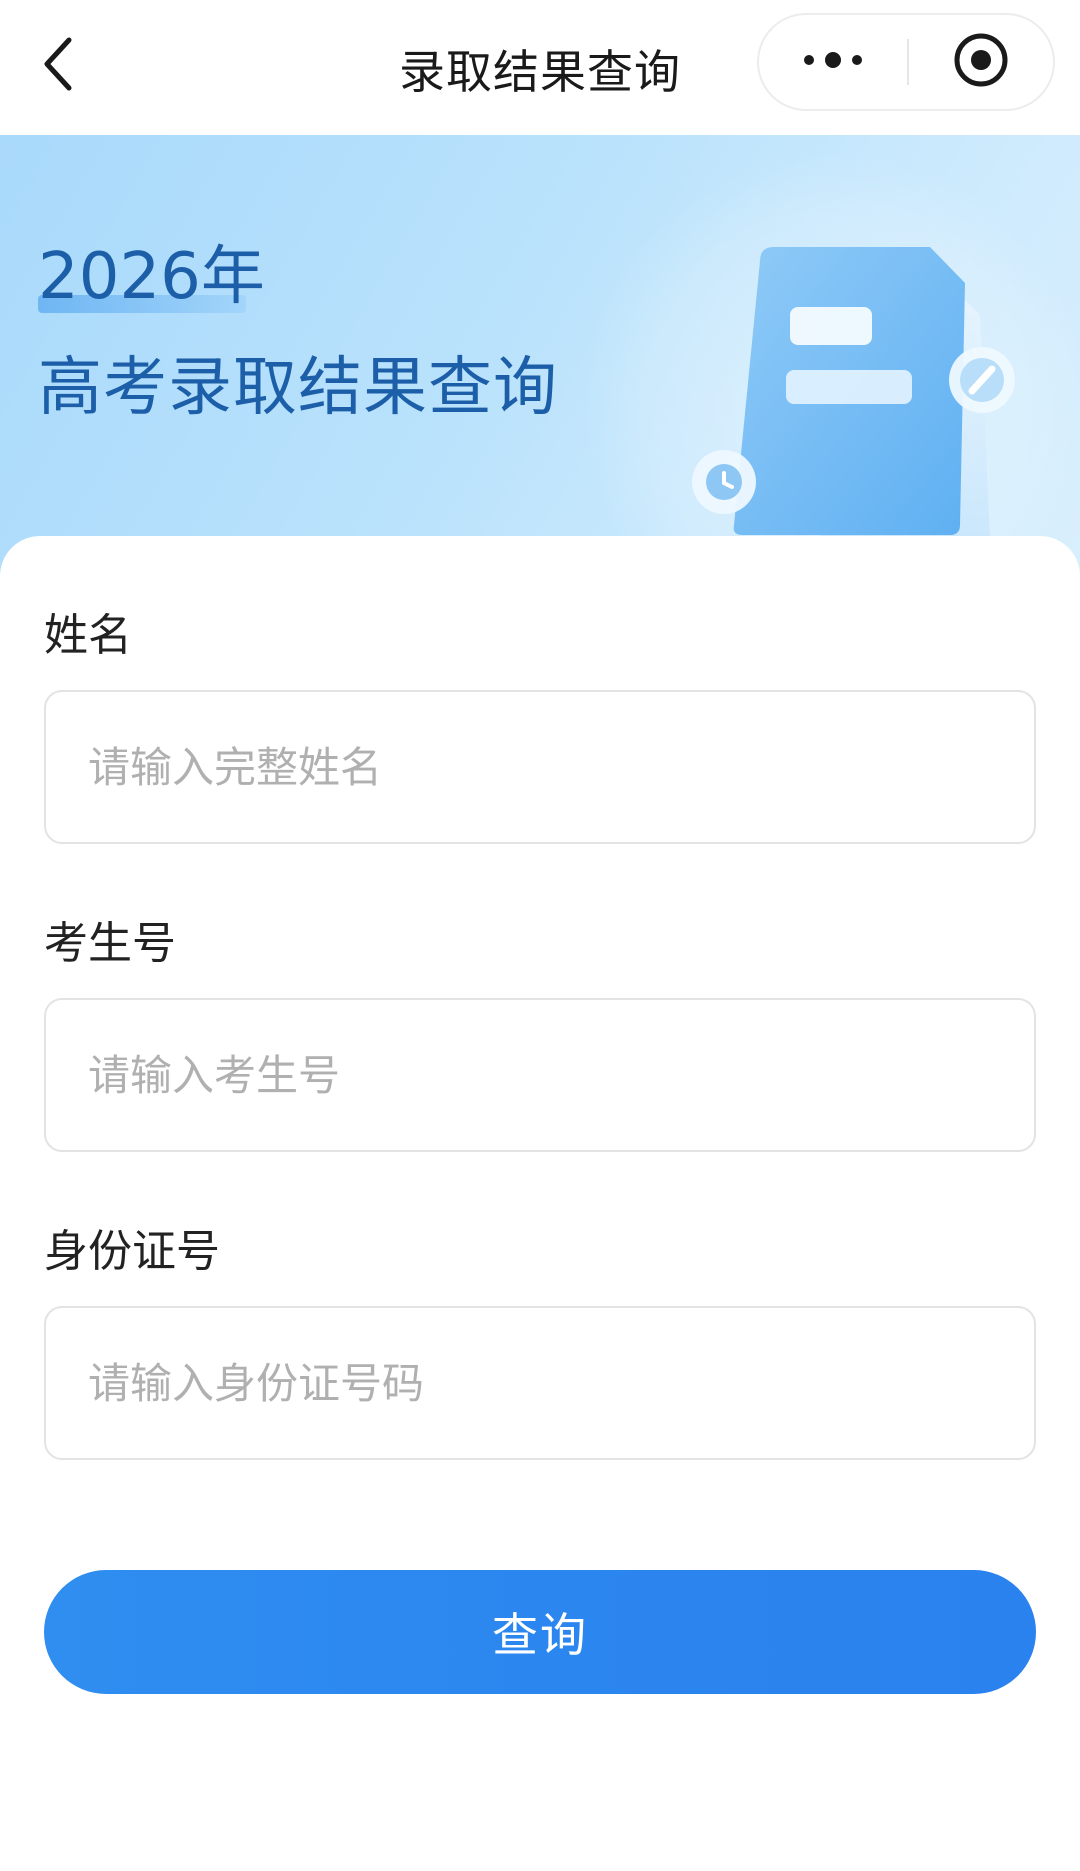 The image size is (1080, 1871). Describe the element at coordinates (88, 635) in the screenshot. I see `name-label: 姓名` at that location.